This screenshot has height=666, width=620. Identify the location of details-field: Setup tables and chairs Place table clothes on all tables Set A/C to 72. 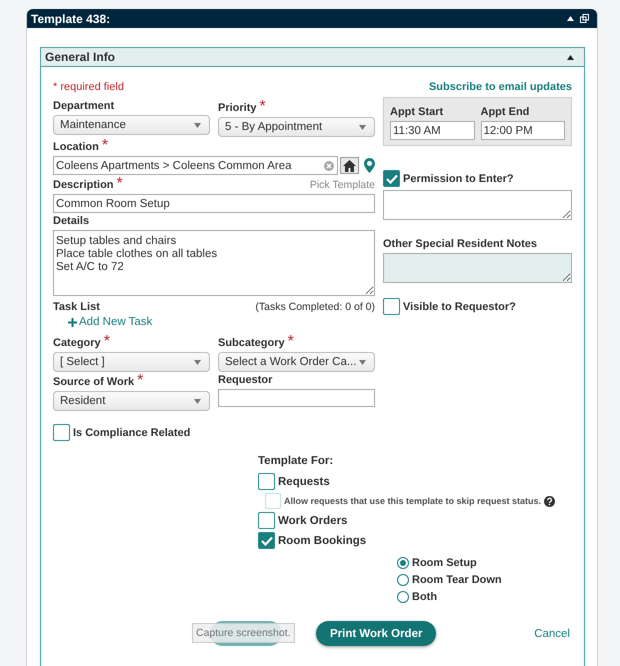
(214, 263).